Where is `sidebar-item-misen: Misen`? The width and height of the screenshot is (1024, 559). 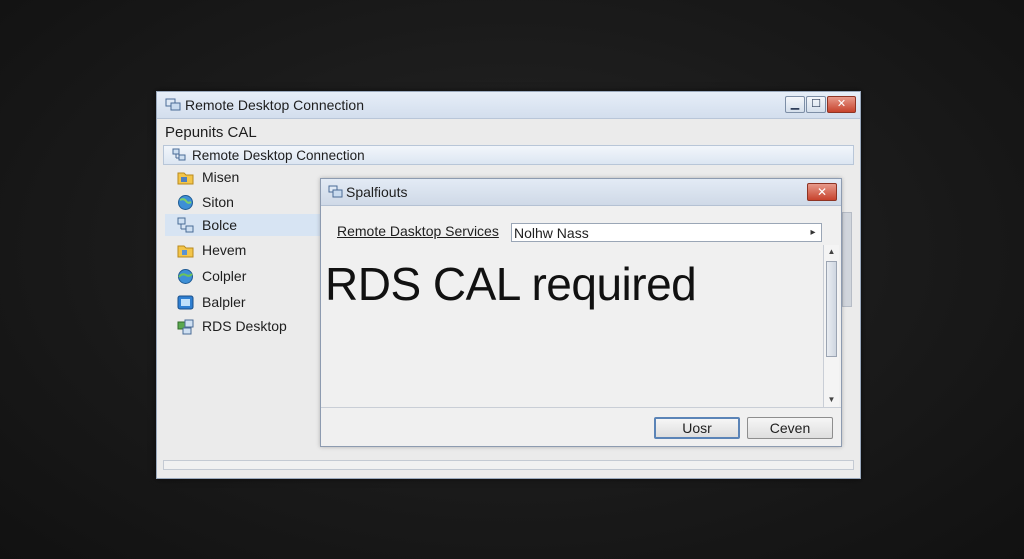
sidebar-item-misen: Misen is located at coordinates (243, 177).